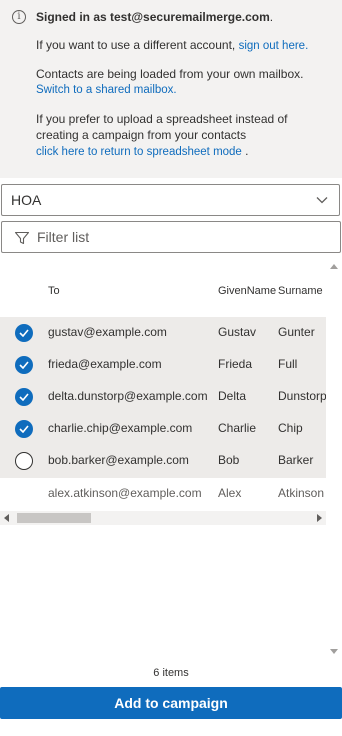 The width and height of the screenshot is (342, 736). I want to click on cell-email: frieda@example.com, so click(105, 364).